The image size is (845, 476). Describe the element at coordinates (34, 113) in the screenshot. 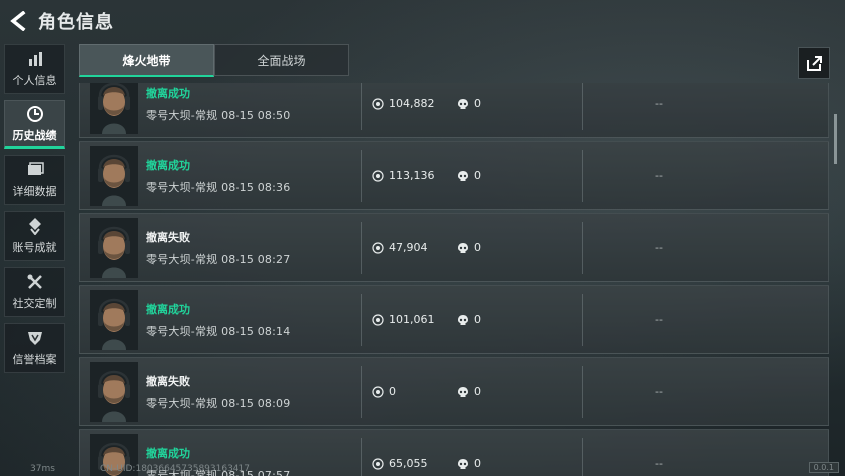

I see `clock-icon` at that location.